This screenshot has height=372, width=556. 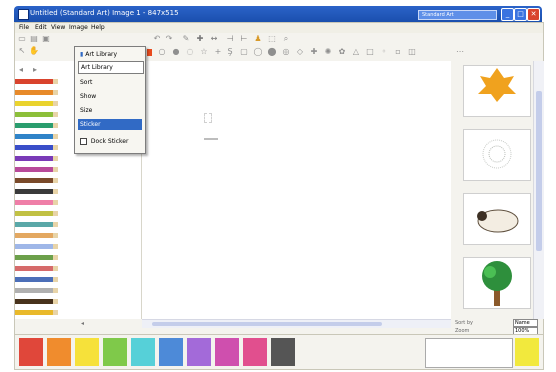 I want to click on vertical-scrollbar, so click(x=538, y=190).